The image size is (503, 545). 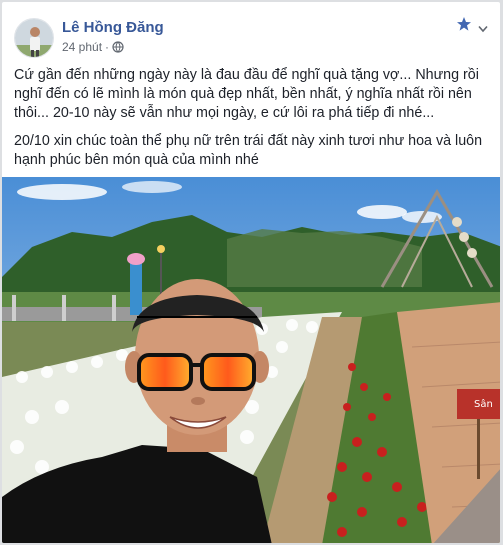 What do you see at coordinates (118, 47) in the screenshot?
I see `globe-icon` at bounding box center [118, 47].